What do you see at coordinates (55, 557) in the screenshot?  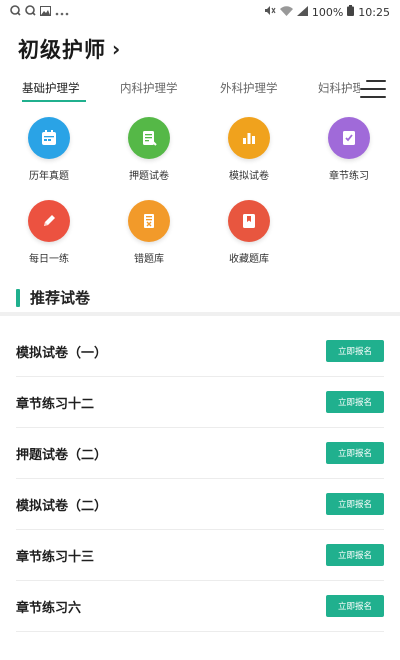 I see `paper-name: 章节练习十三` at bounding box center [55, 557].